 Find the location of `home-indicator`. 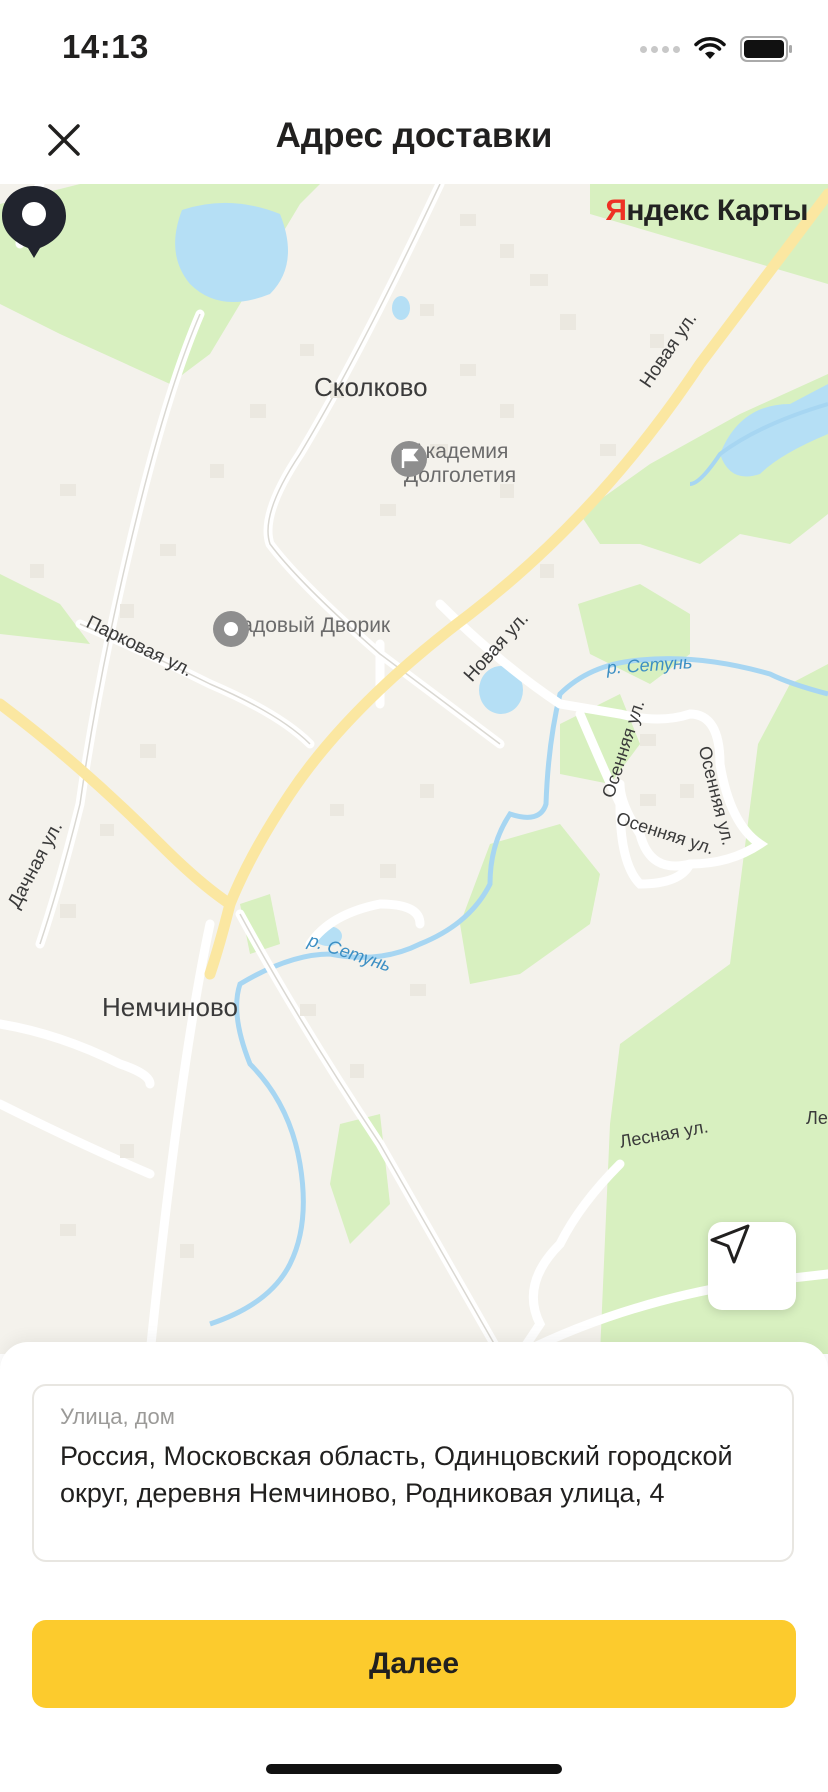

home-indicator is located at coordinates (414, 1769).